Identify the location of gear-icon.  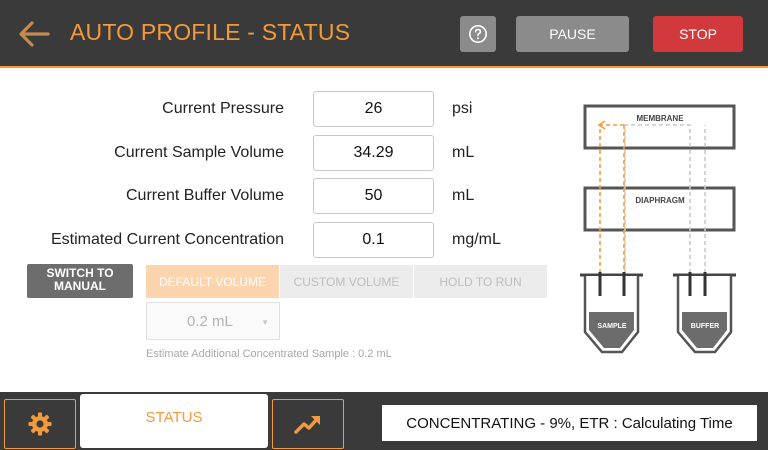
(40, 424).